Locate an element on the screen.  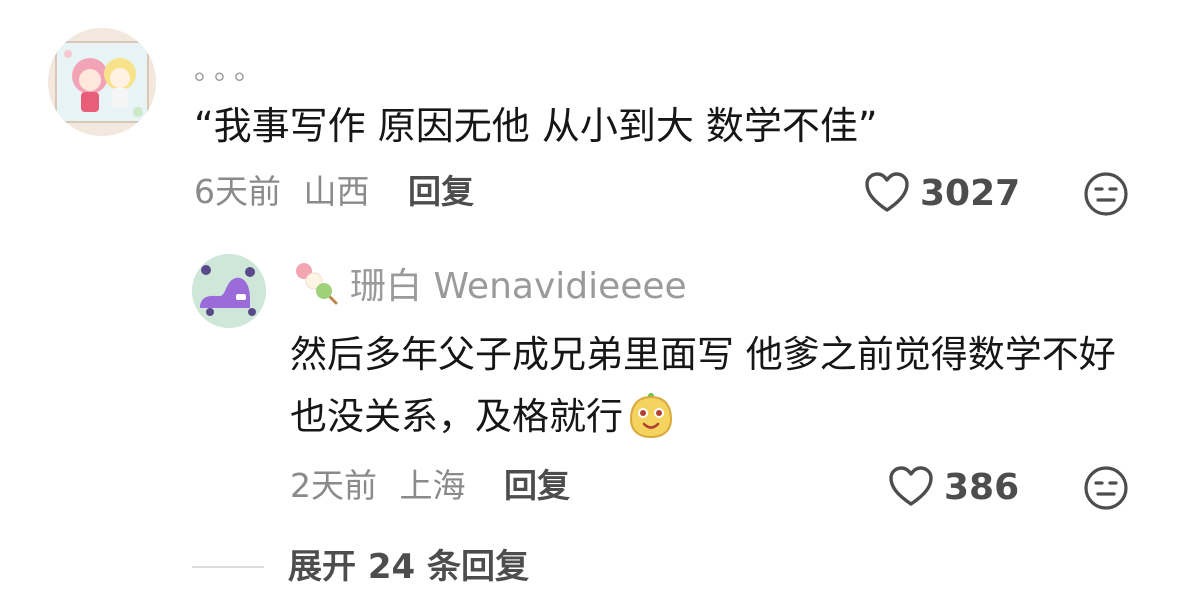
anime-avatar is located at coordinates (102, 82).